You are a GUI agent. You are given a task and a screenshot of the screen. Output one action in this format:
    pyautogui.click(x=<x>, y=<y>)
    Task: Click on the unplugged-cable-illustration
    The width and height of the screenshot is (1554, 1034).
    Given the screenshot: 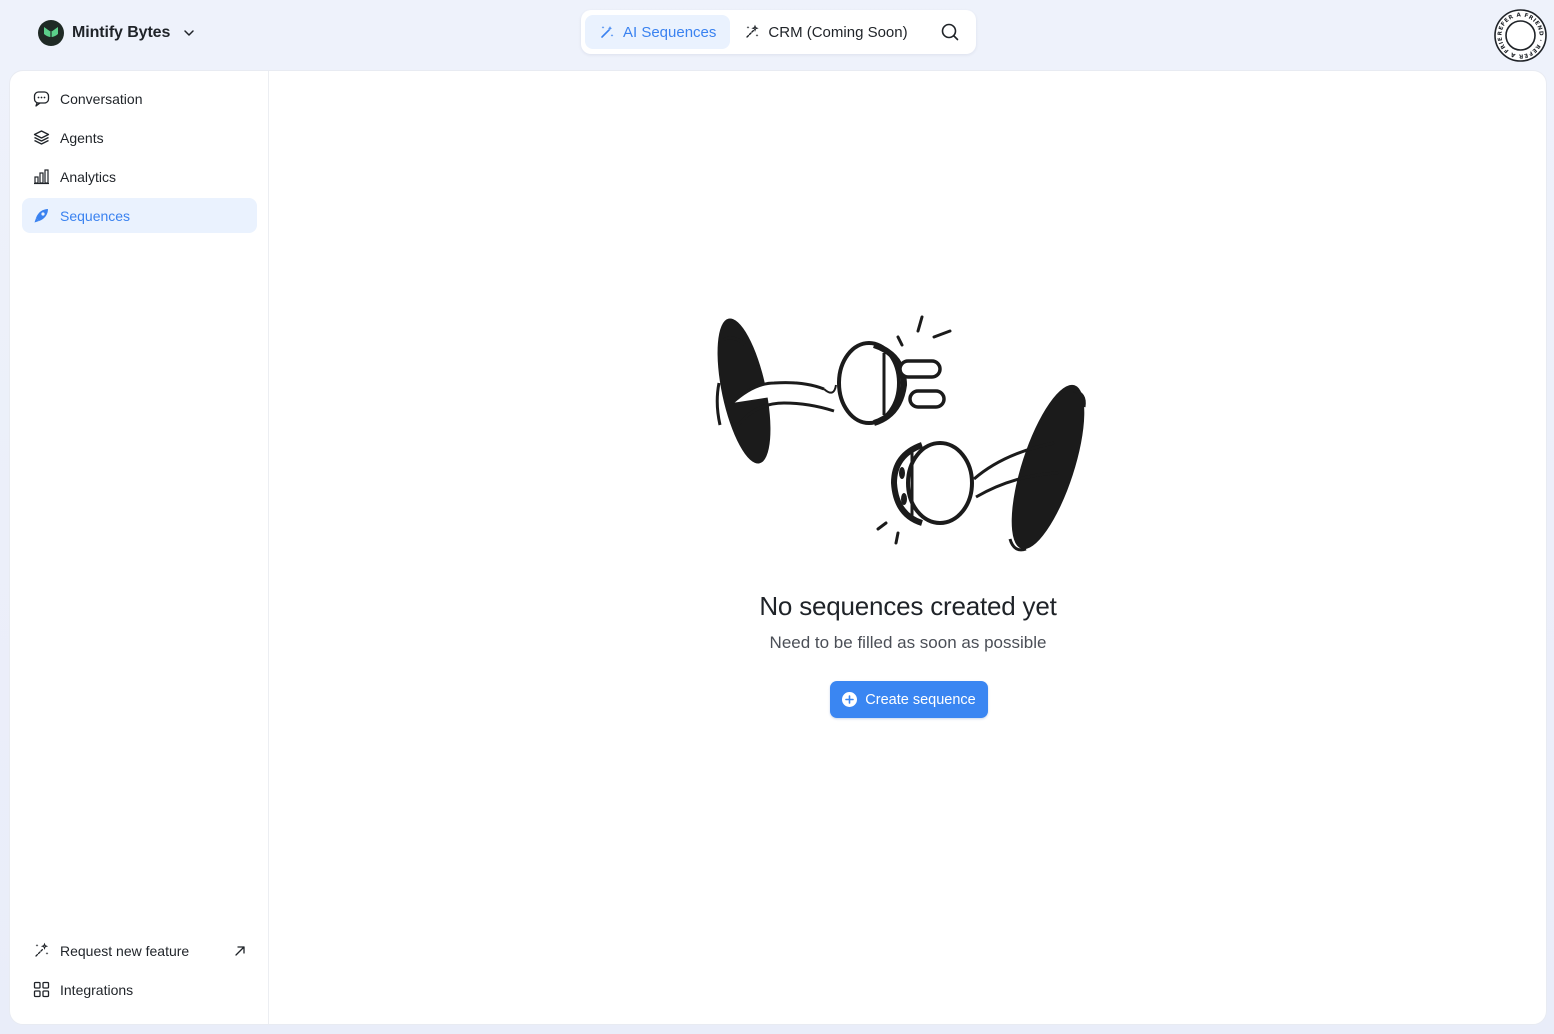 What is the action you would take?
    pyautogui.click(x=909, y=433)
    